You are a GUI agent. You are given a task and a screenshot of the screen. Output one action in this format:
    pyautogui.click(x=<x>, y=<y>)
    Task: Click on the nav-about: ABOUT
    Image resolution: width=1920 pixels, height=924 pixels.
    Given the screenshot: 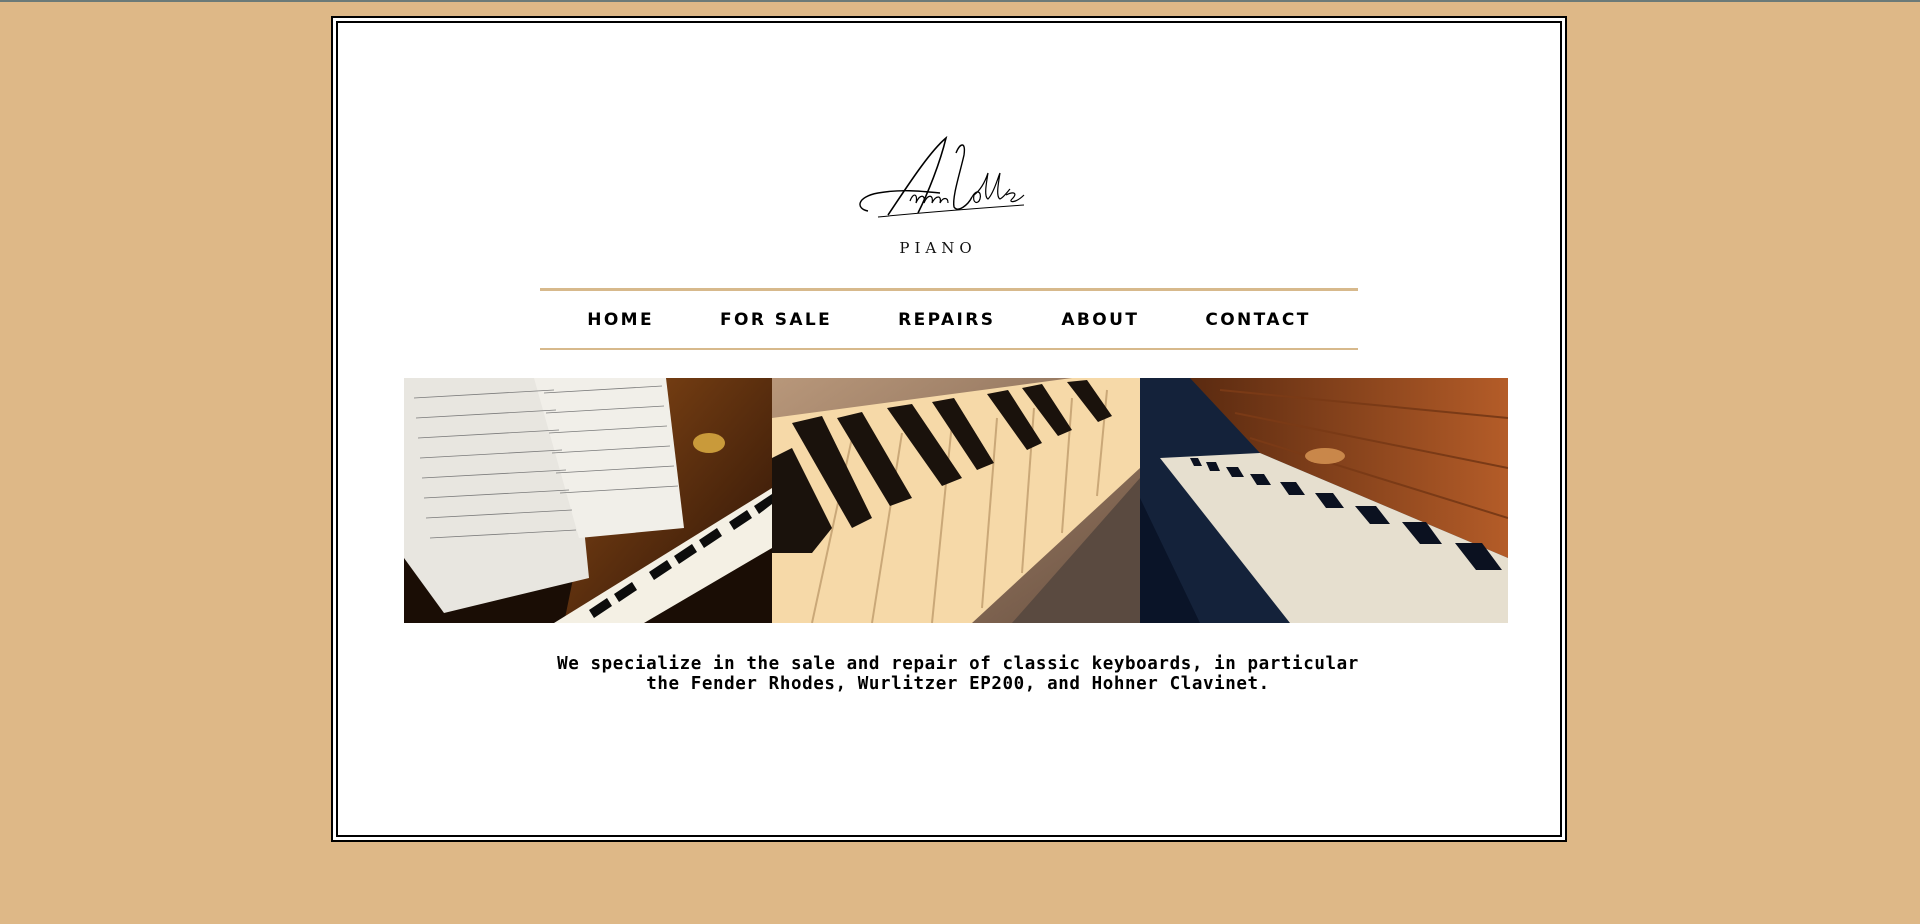 What is the action you would take?
    pyautogui.click(x=1100, y=320)
    